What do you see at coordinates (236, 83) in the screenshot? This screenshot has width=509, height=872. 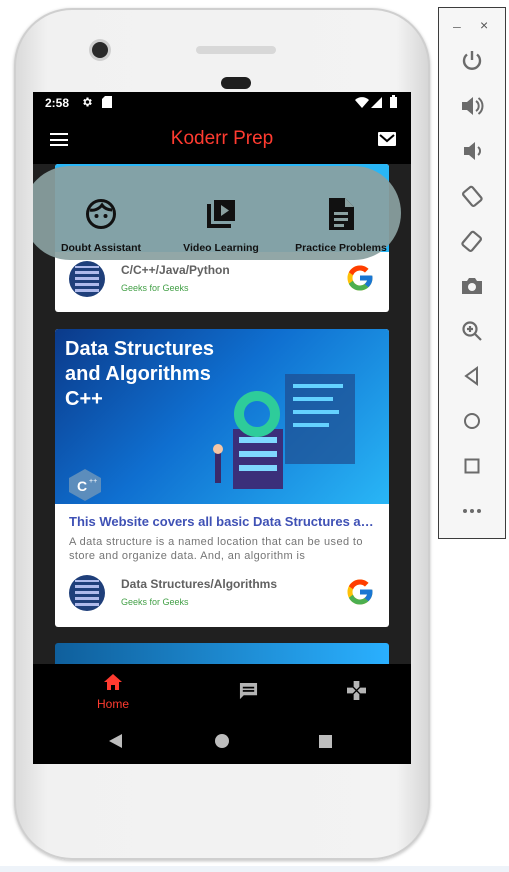 I see `earpiece` at bounding box center [236, 83].